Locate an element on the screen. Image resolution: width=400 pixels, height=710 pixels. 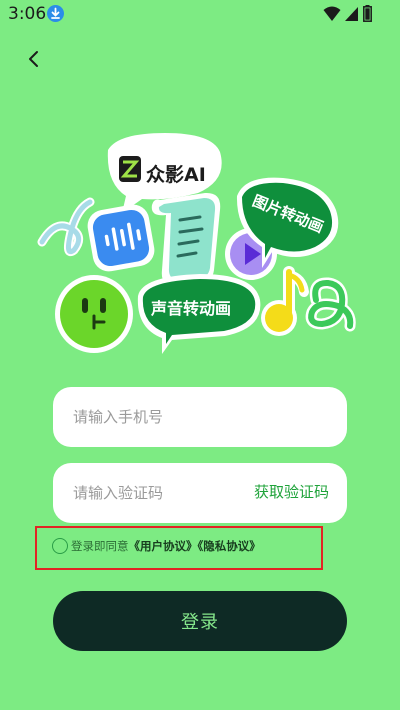
user-agreement-link: 《用户协议》 is located at coordinates (163, 546).